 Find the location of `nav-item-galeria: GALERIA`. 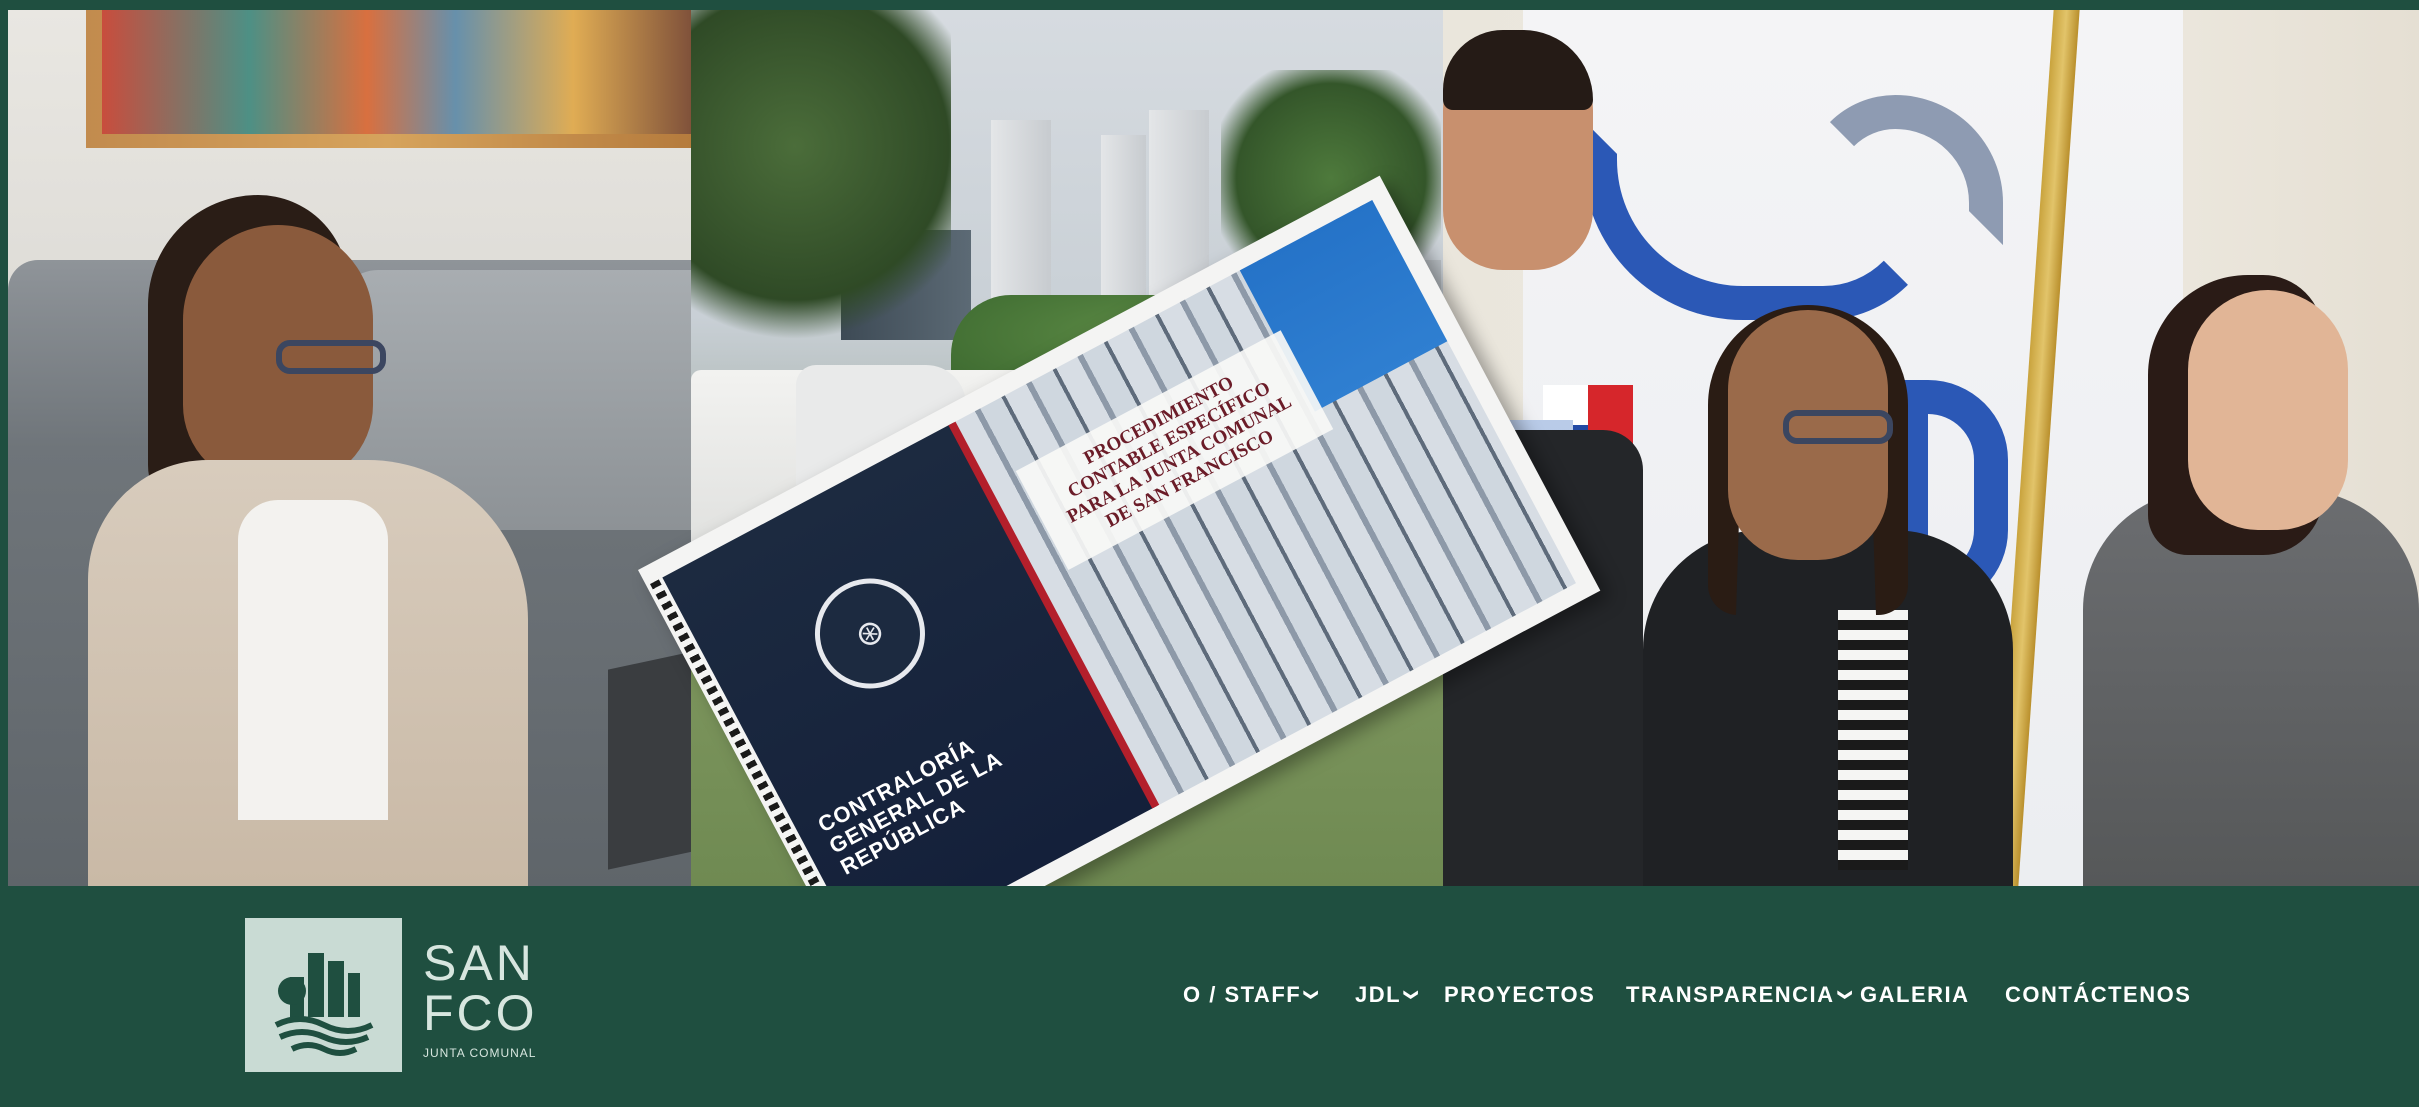

nav-item-galeria: GALERIA is located at coordinates (1915, 995).